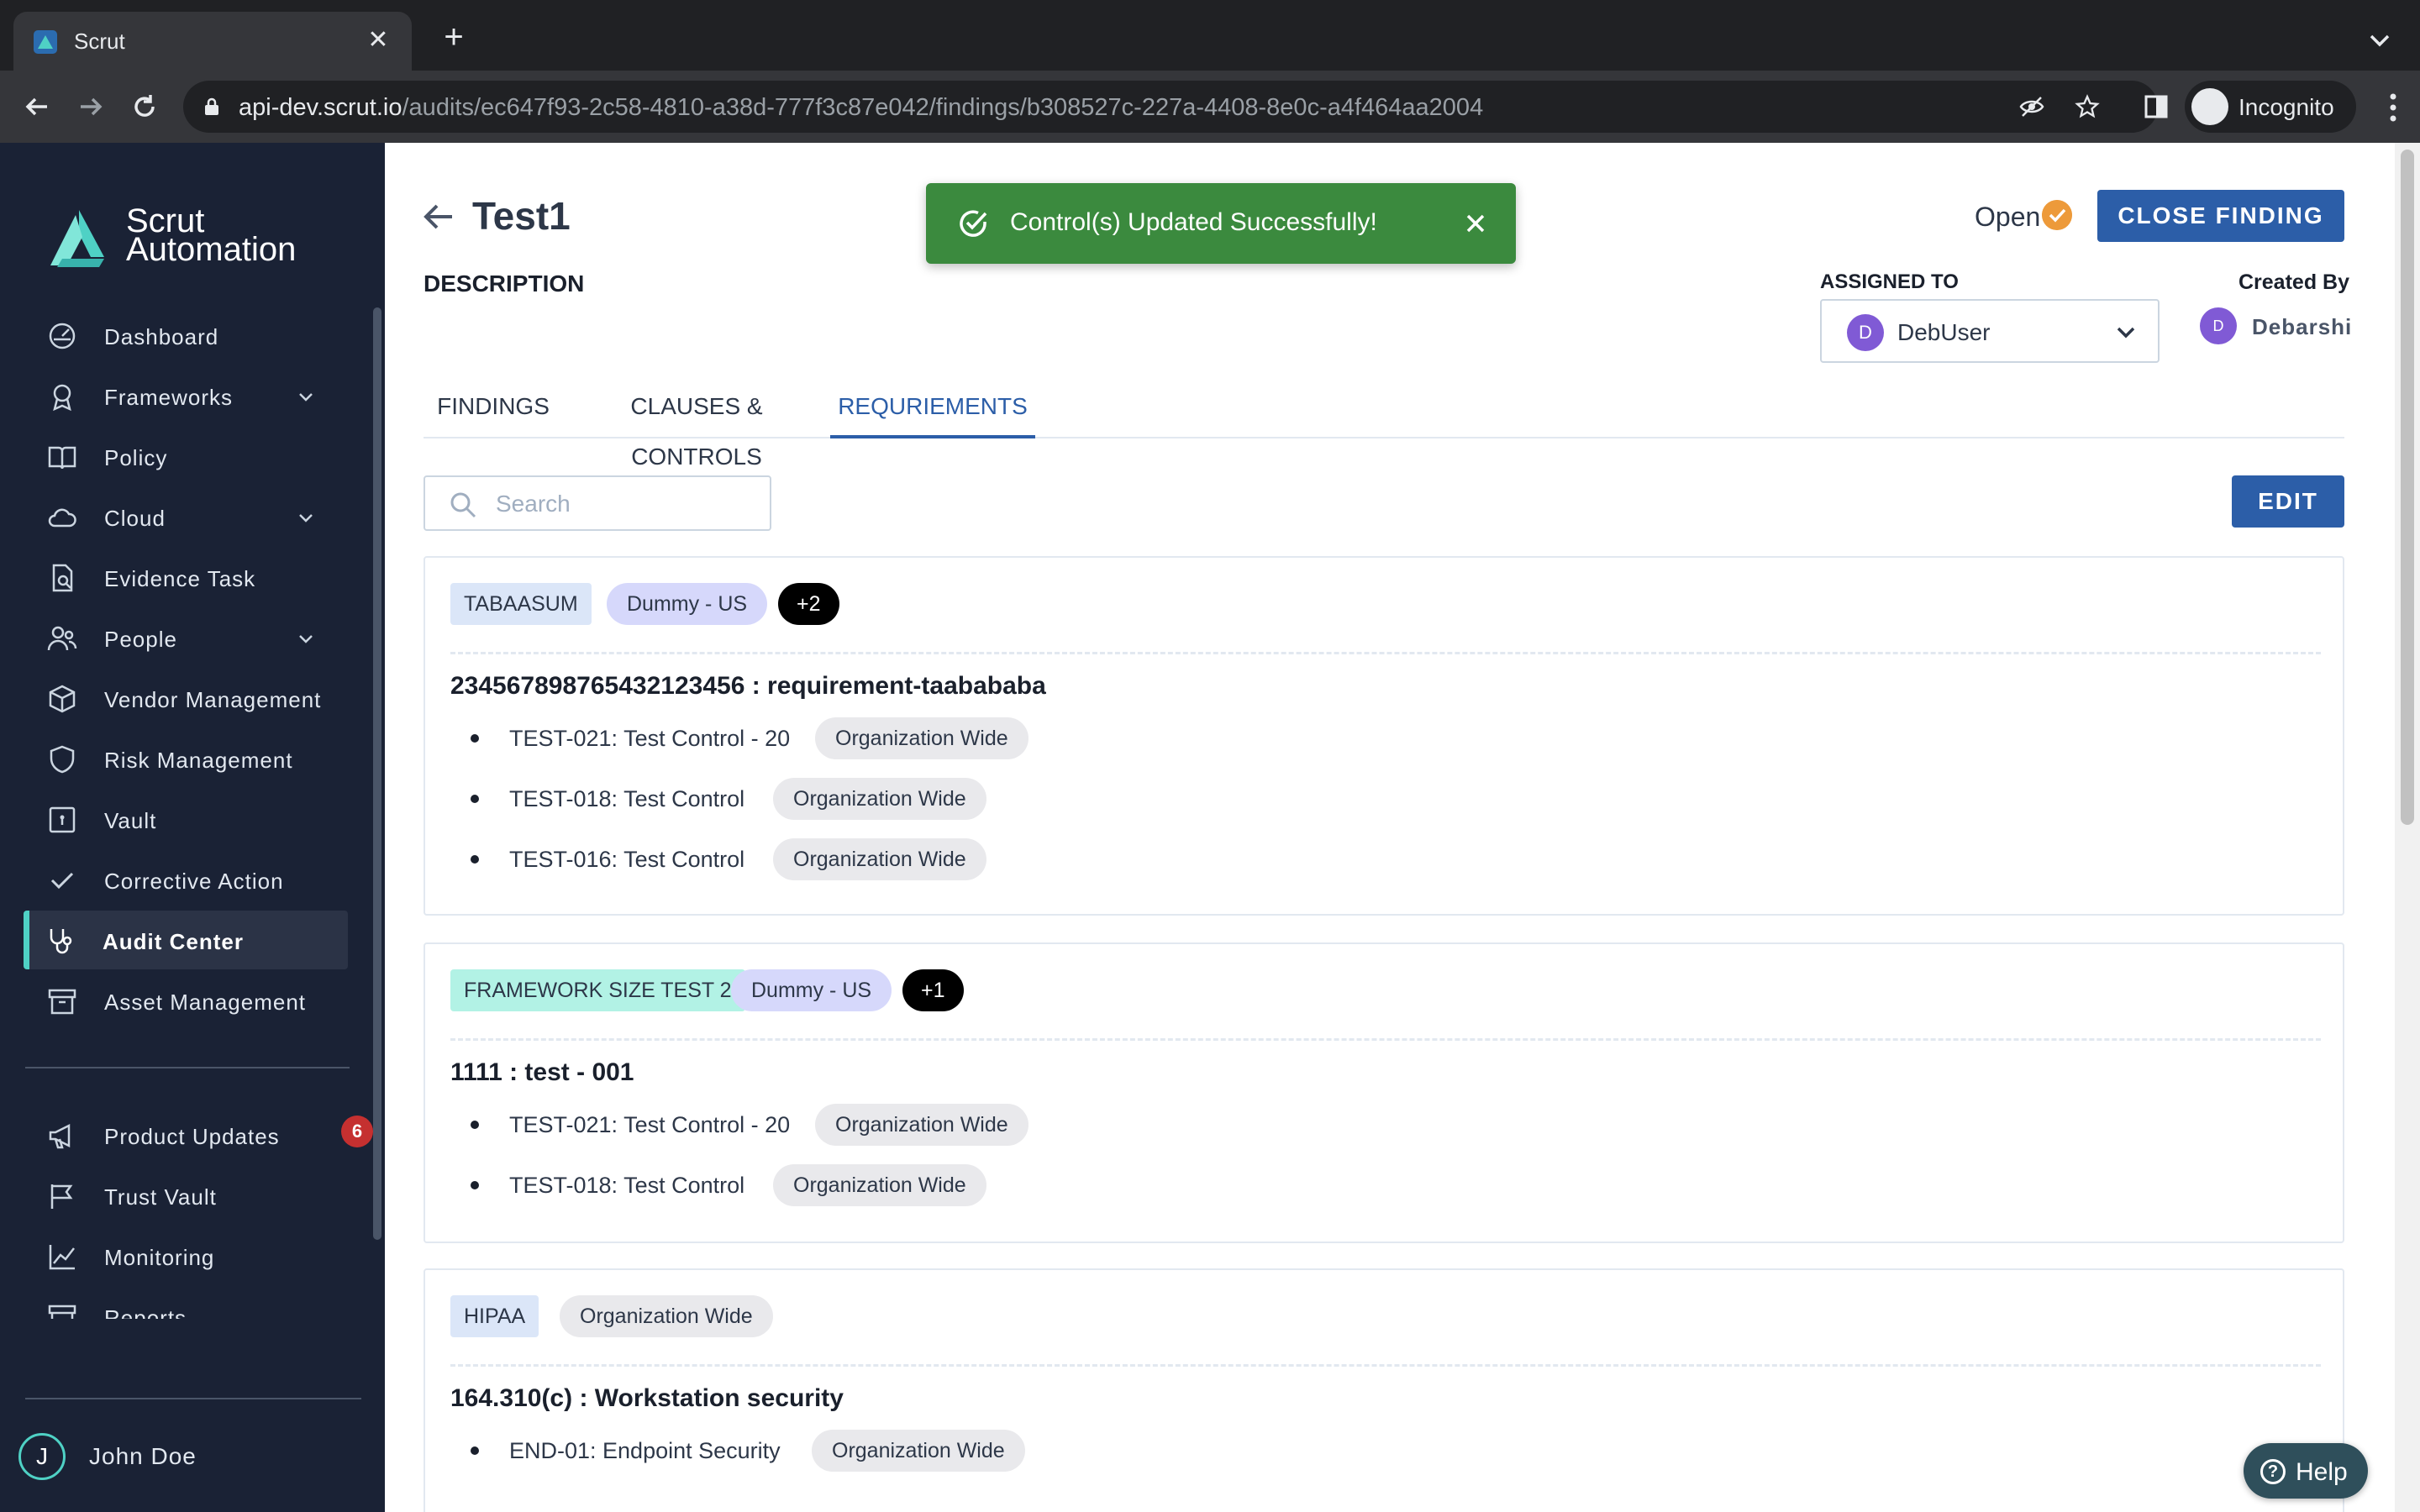 This screenshot has width=2420, height=1512. I want to click on browser-tab: Scrut ✕, so click(212, 41).